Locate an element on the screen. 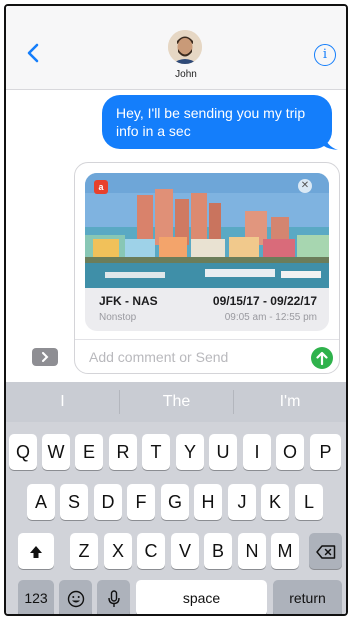 Image resolution: width=352 pixels, height=620 pixels. contact-photo-icon is located at coordinates (185, 47).